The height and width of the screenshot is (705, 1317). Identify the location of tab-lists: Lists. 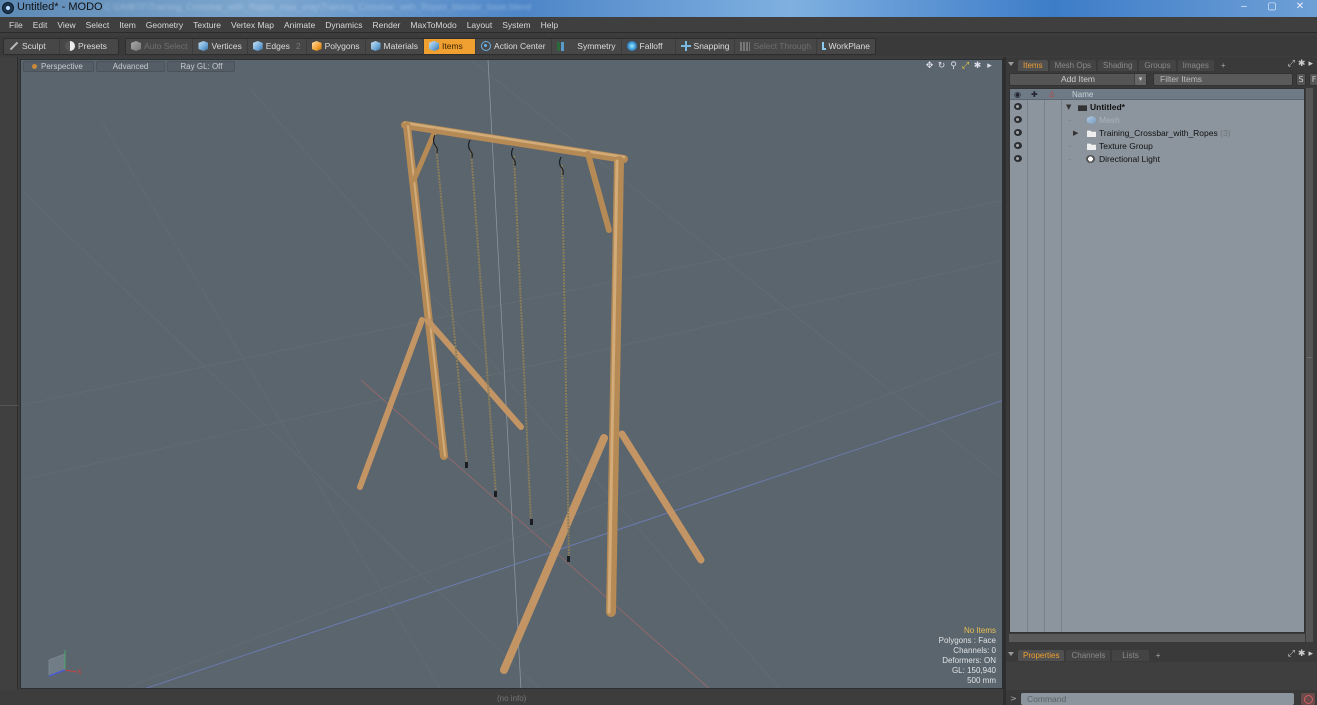
(1130, 655).